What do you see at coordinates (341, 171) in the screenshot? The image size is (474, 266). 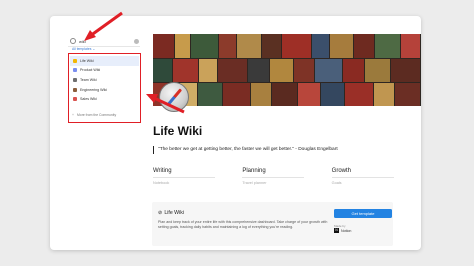 I see `column-heading: Growth` at bounding box center [341, 171].